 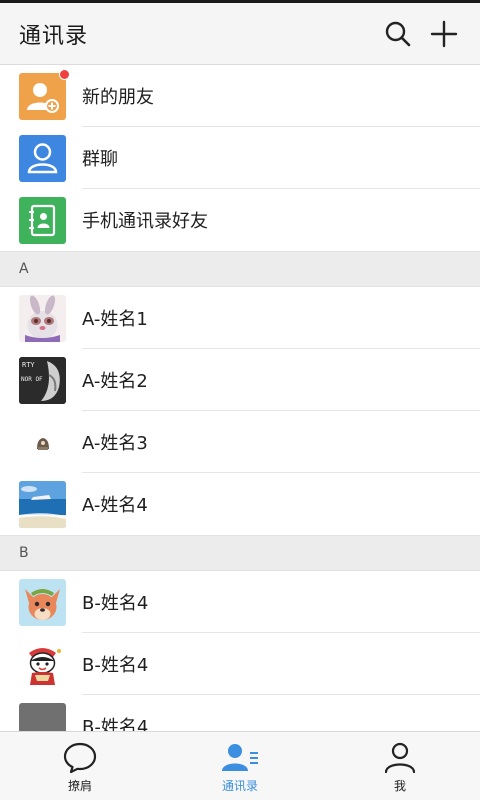 What do you see at coordinates (240, 158) in the screenshot?
I see `group-chat-item: 群聊` at bounding box center [240, 158].